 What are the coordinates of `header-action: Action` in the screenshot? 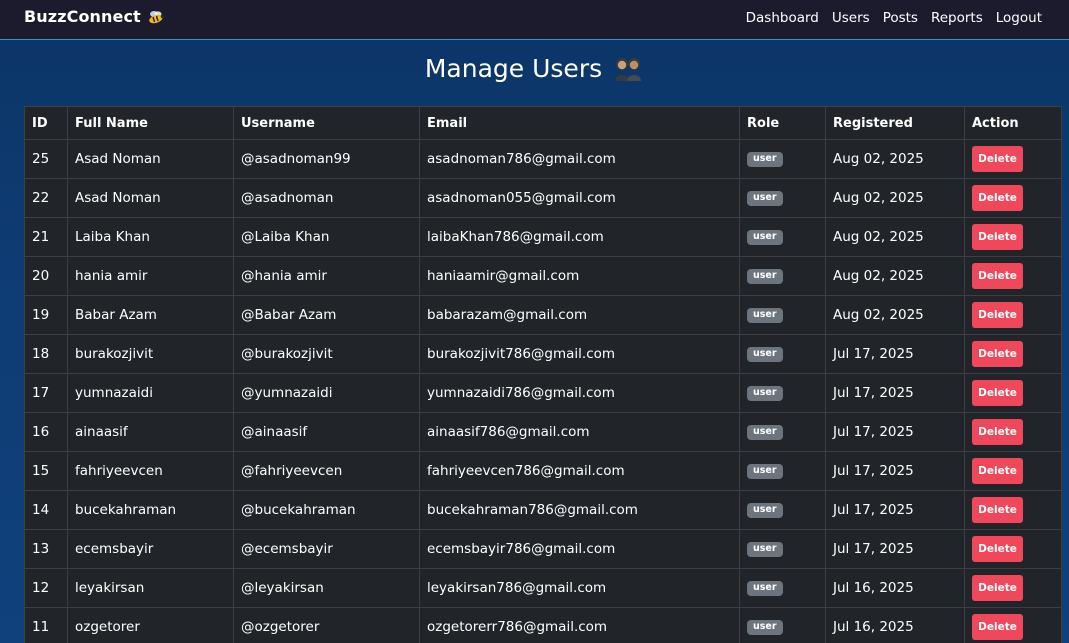 It's located at (1013, 123).